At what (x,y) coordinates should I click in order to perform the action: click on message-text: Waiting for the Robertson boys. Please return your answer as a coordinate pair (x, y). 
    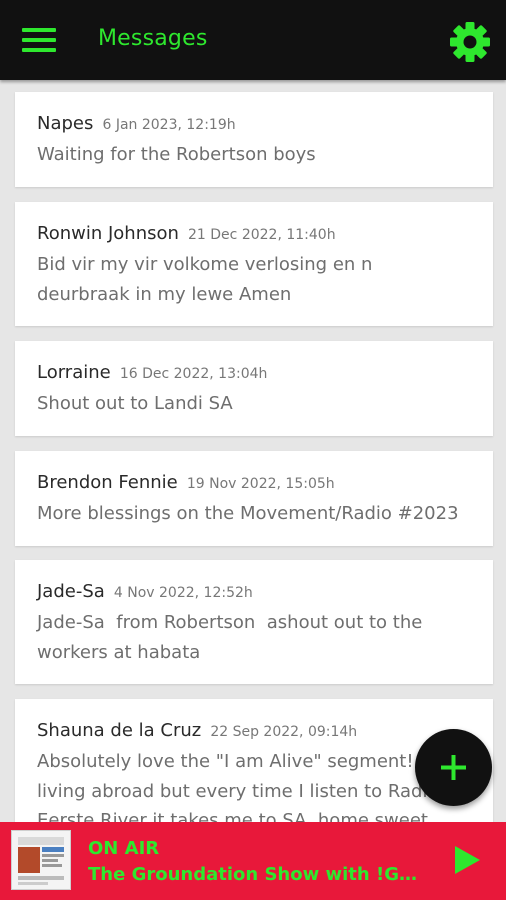
    Looking at the image, I should click on (176, 154).